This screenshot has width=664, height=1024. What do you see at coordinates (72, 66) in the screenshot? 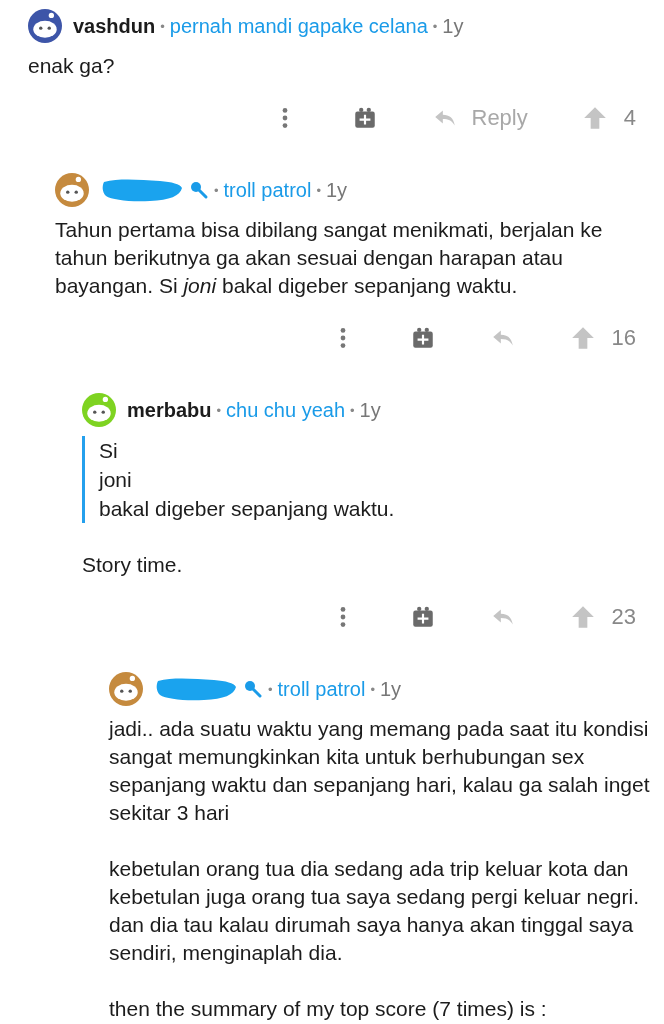
I see `comment-text: enak ga?` at bounding box center [72, 66].